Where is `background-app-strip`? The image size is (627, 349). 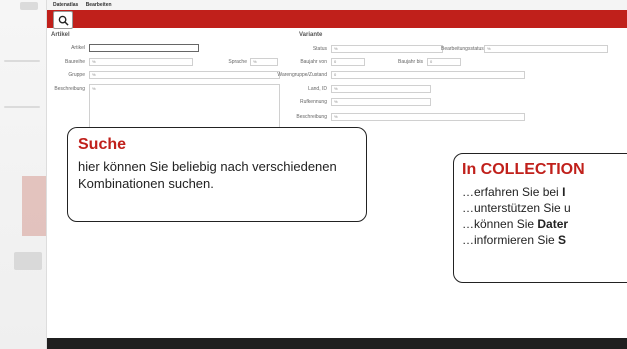 background-app-strip is located at coordinates (24, 174).